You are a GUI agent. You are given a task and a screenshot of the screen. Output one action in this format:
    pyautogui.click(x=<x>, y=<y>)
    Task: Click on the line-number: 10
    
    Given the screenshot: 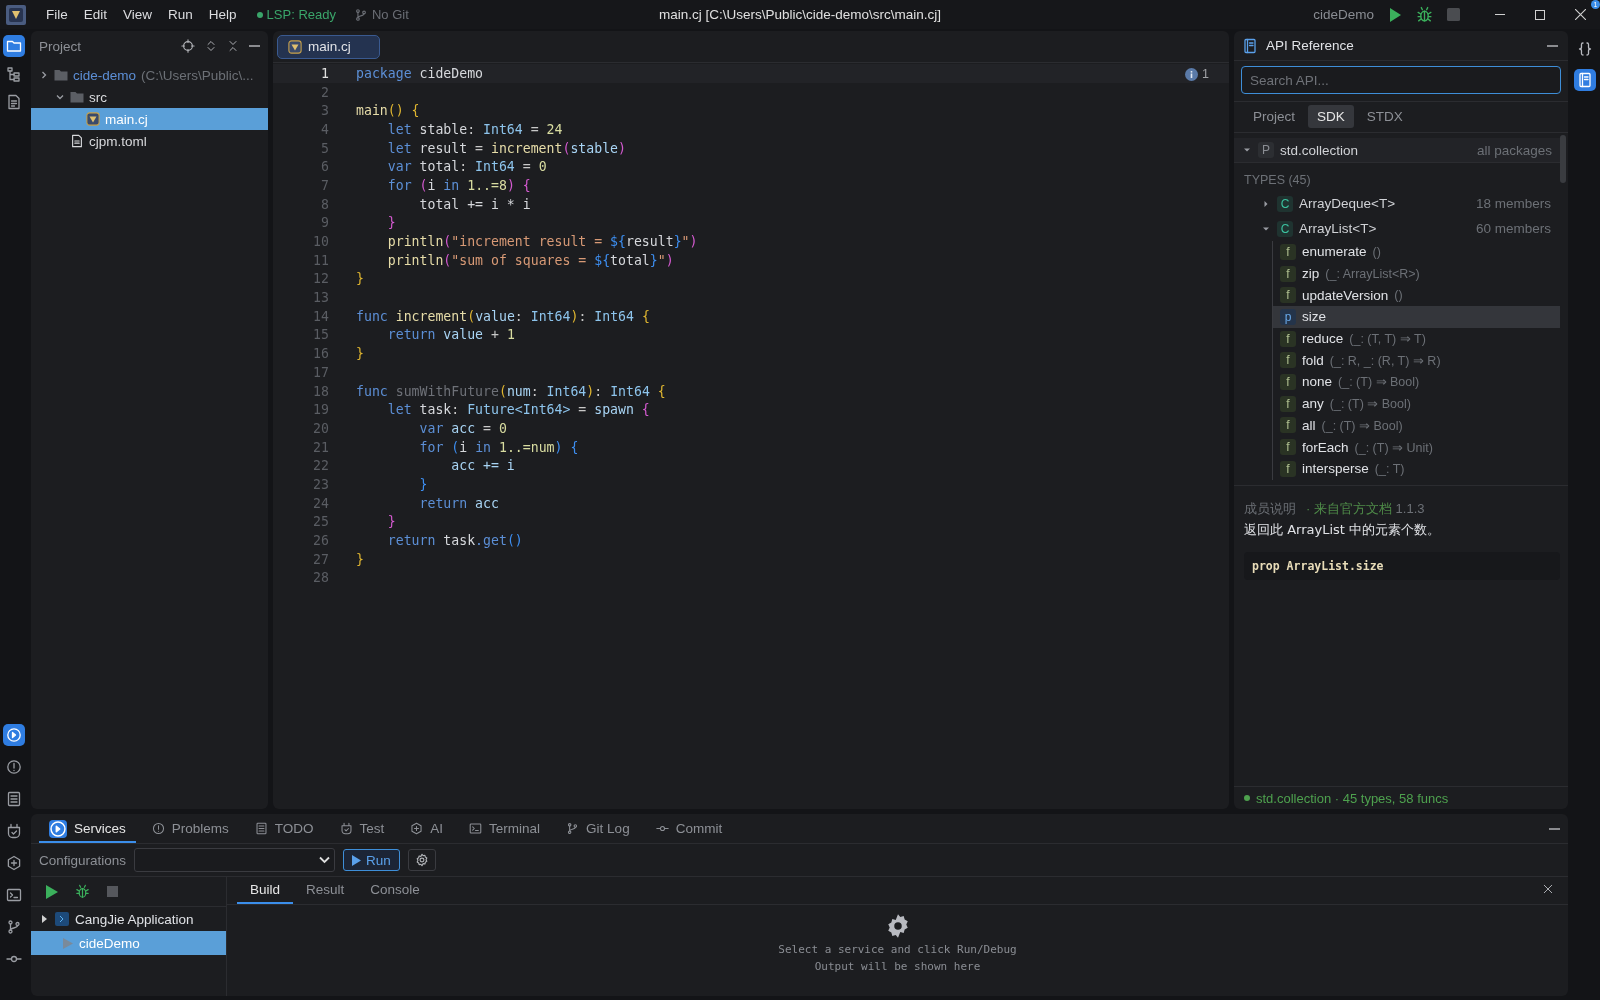 What is the action you would take?
    pyautogui.click(x=320, y=242)
    